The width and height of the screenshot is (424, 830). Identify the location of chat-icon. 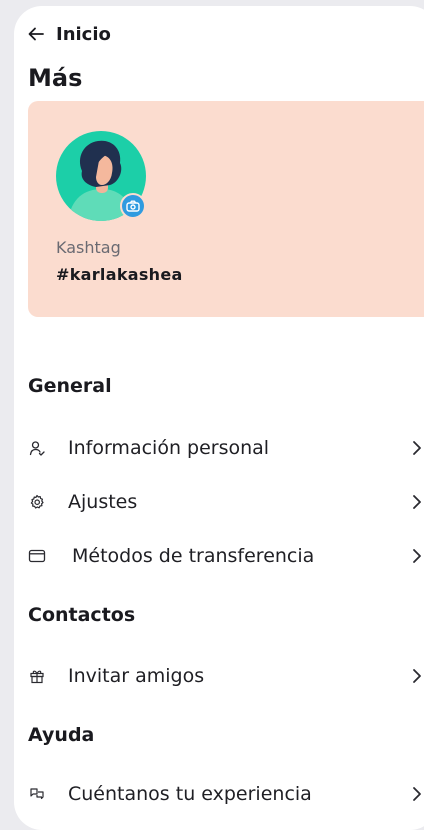
(37, 794).